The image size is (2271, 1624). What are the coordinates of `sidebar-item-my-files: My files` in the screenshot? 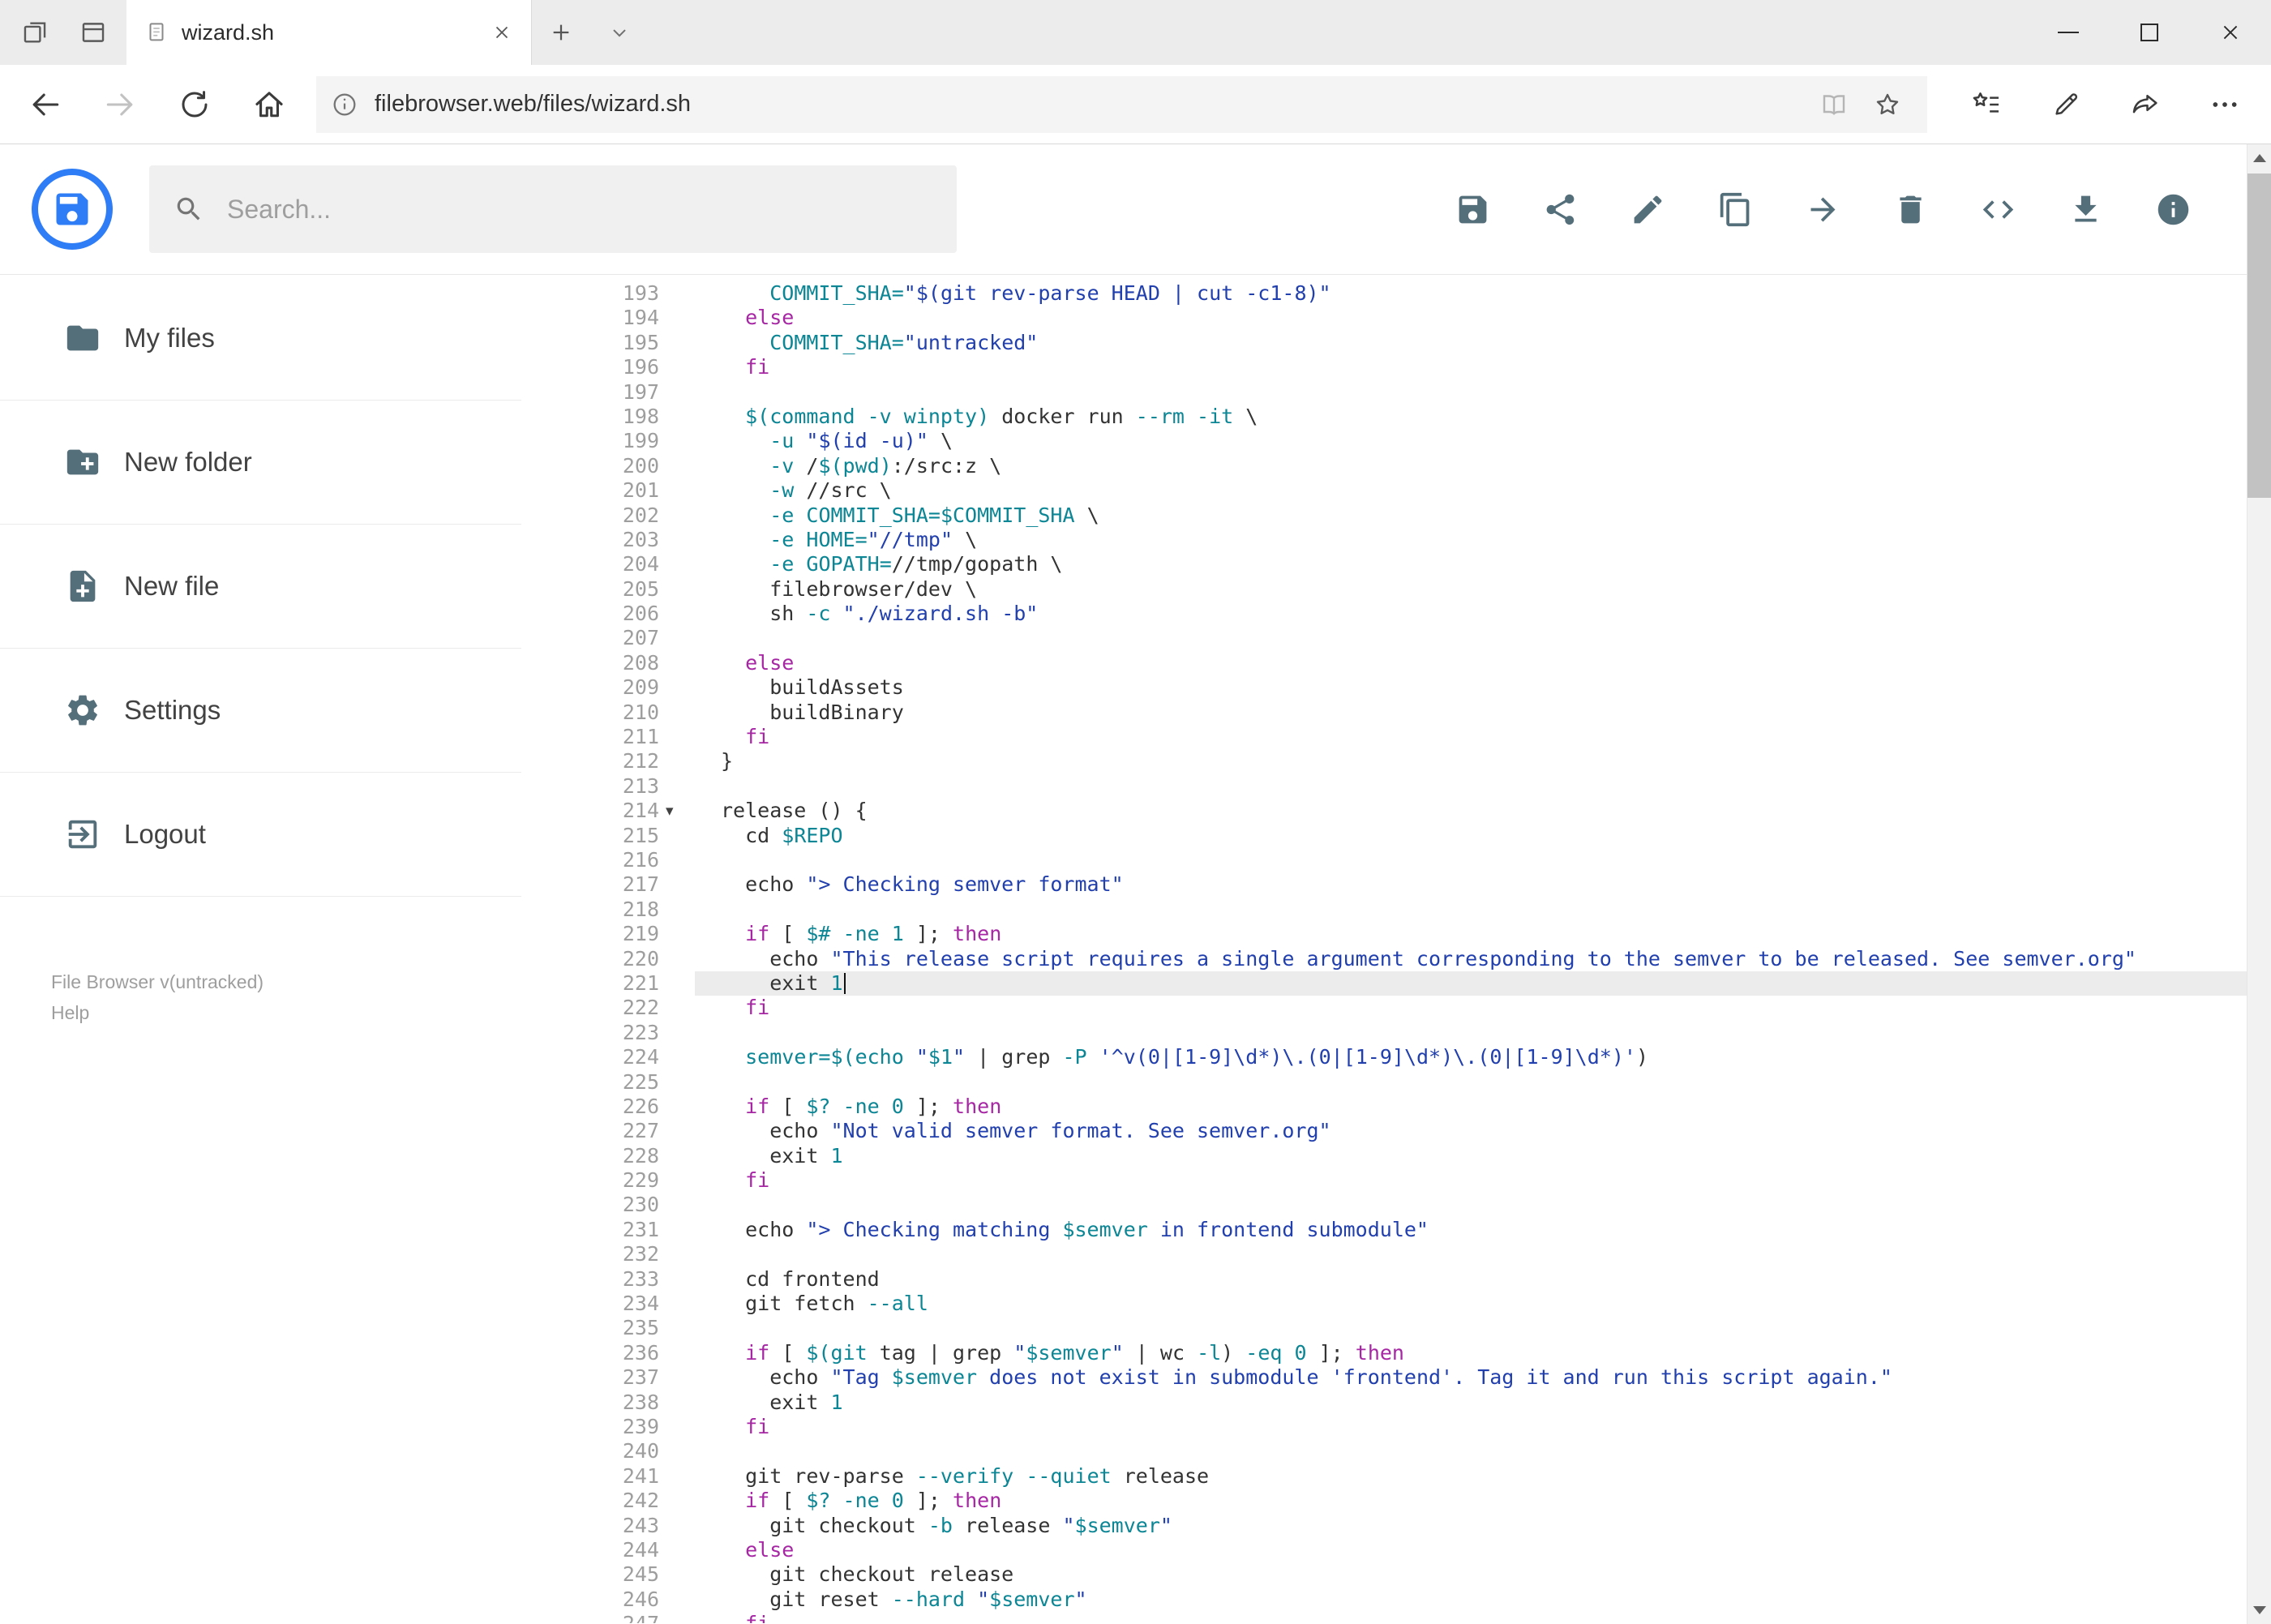 It's located at (260, 339).